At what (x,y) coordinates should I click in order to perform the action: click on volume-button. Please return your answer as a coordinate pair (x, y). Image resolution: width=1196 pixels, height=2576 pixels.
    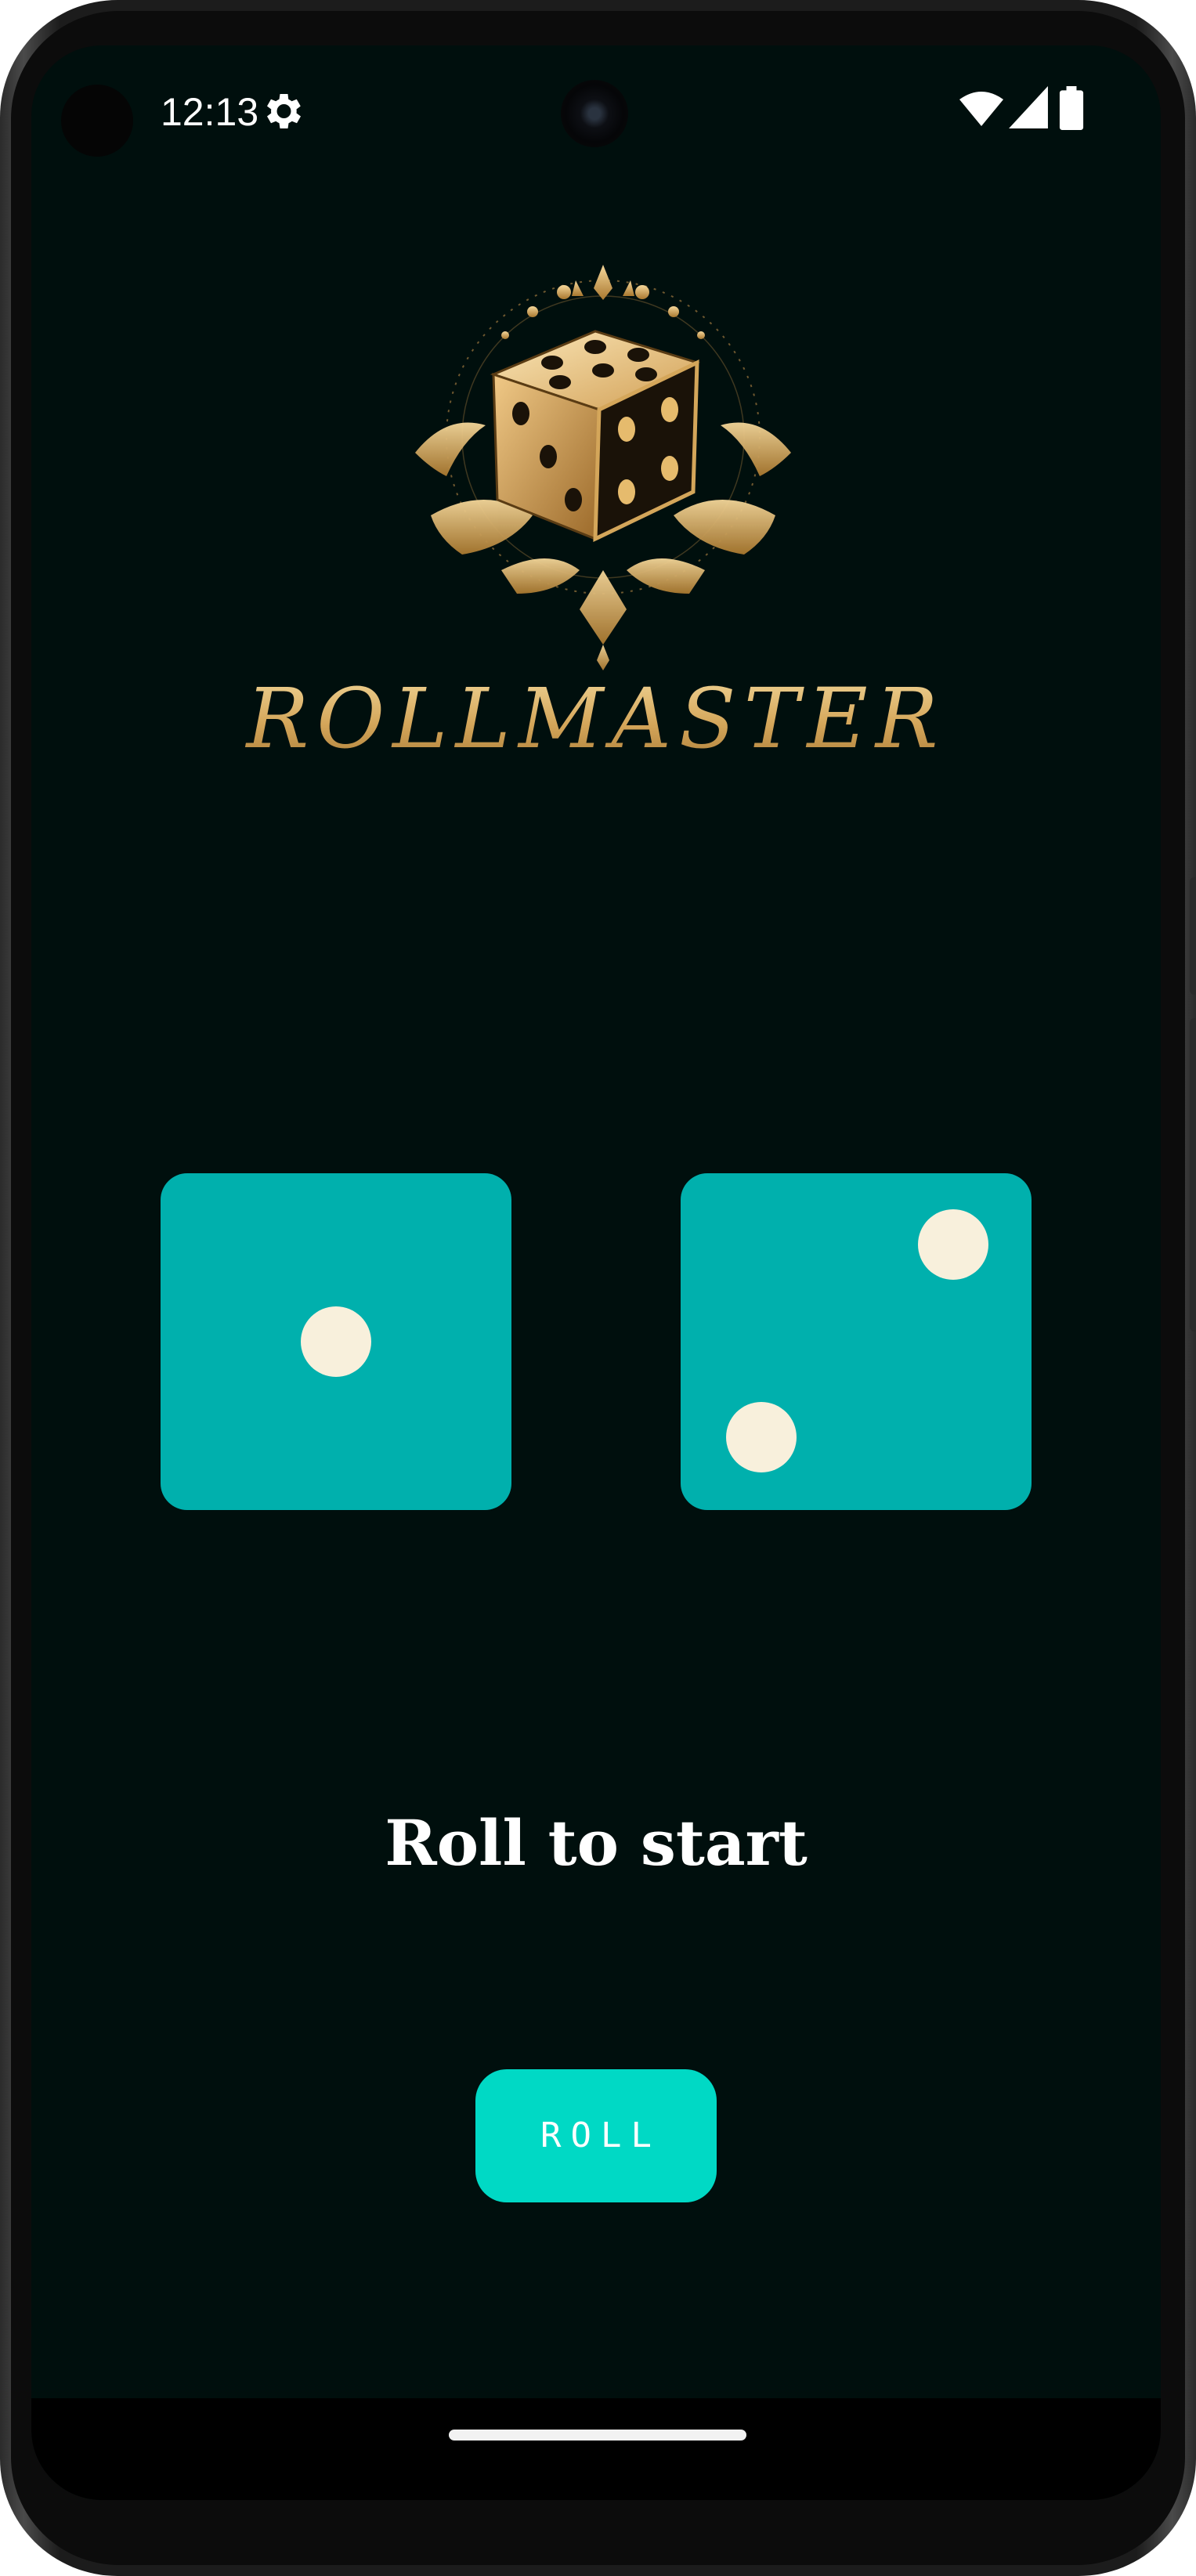
    Looking at the image, I should click on (1193, 936).